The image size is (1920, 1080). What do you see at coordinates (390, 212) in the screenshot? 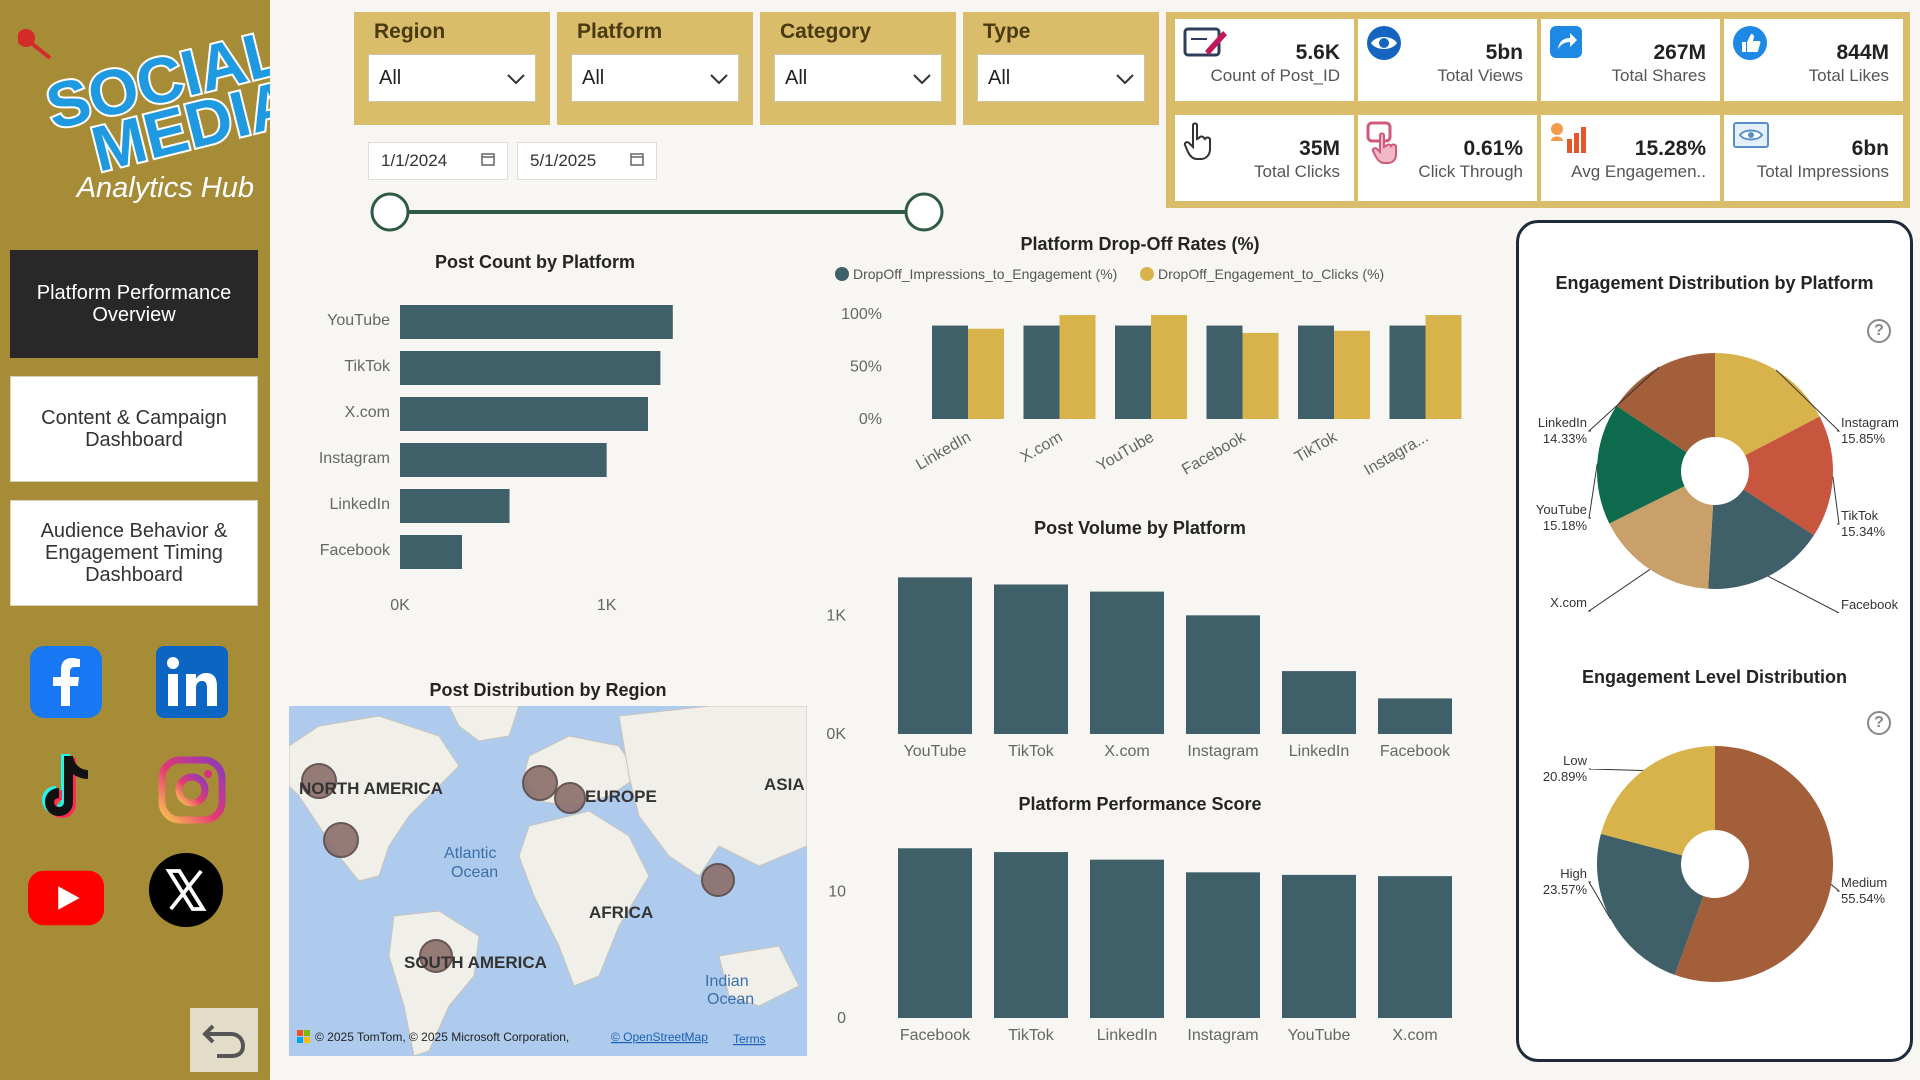
I see `slider-start-handle` at bounding box center [390, 212].